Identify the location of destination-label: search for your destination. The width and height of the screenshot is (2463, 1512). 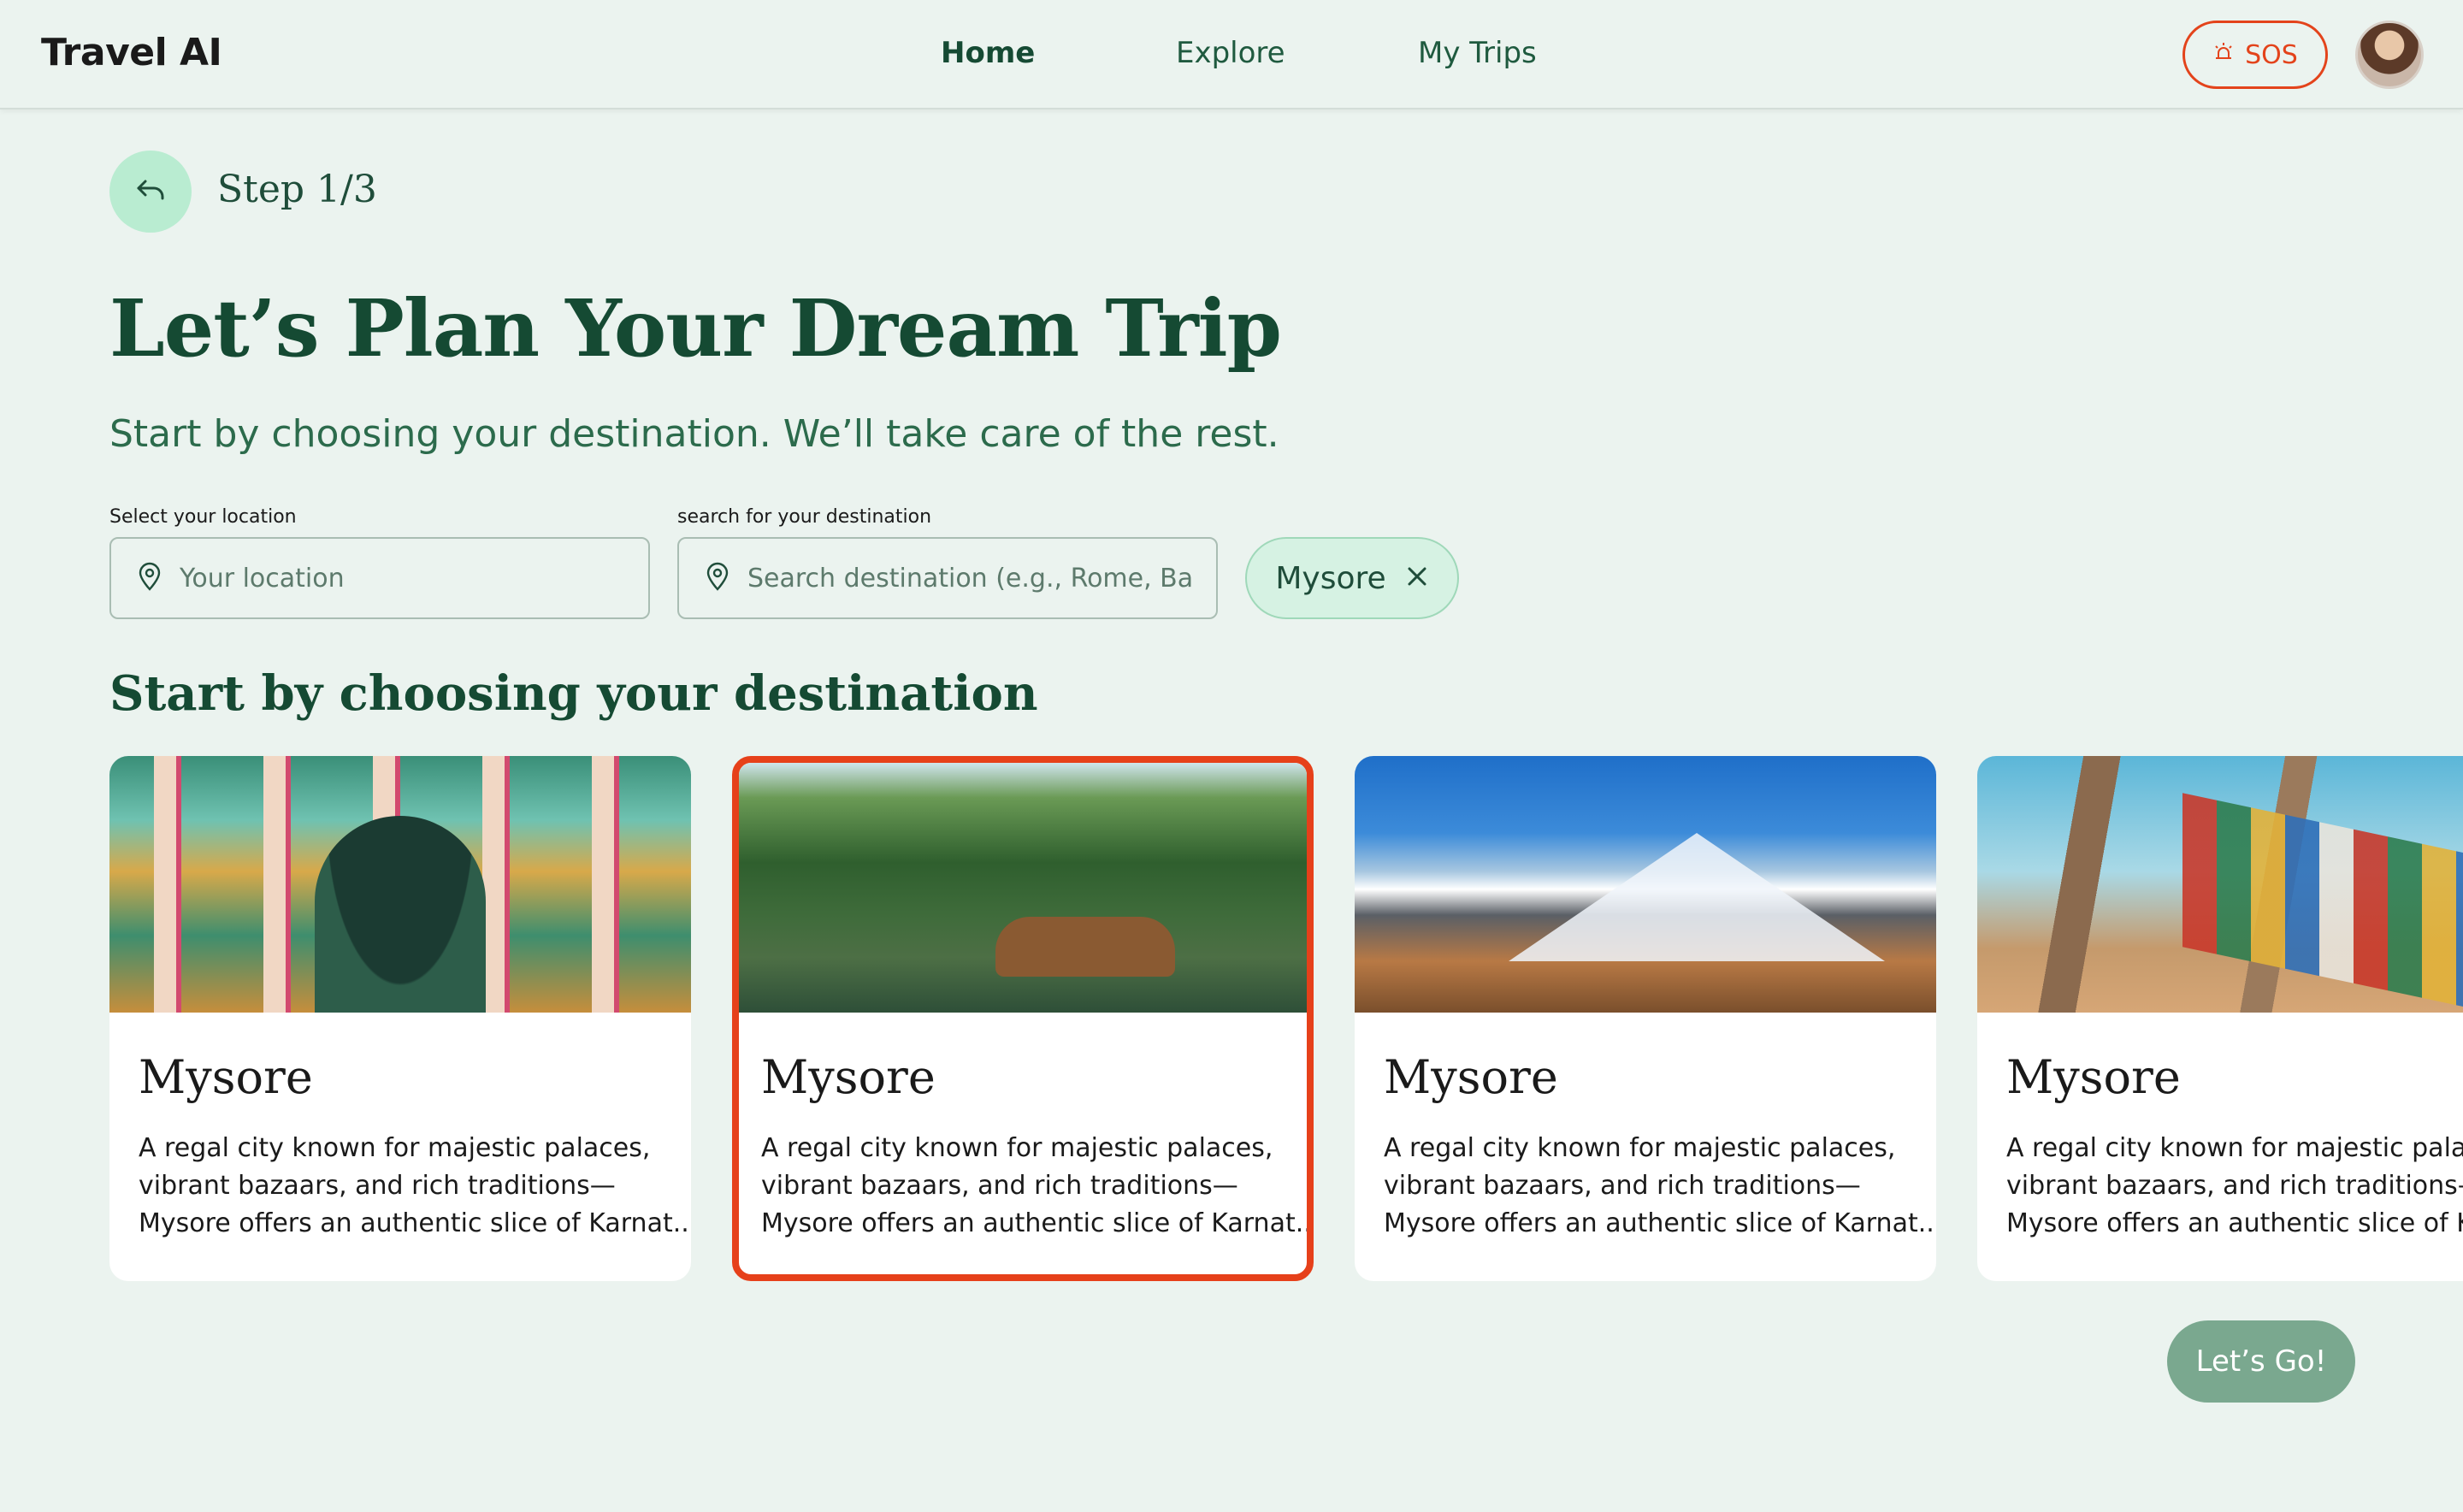
(804, 517).